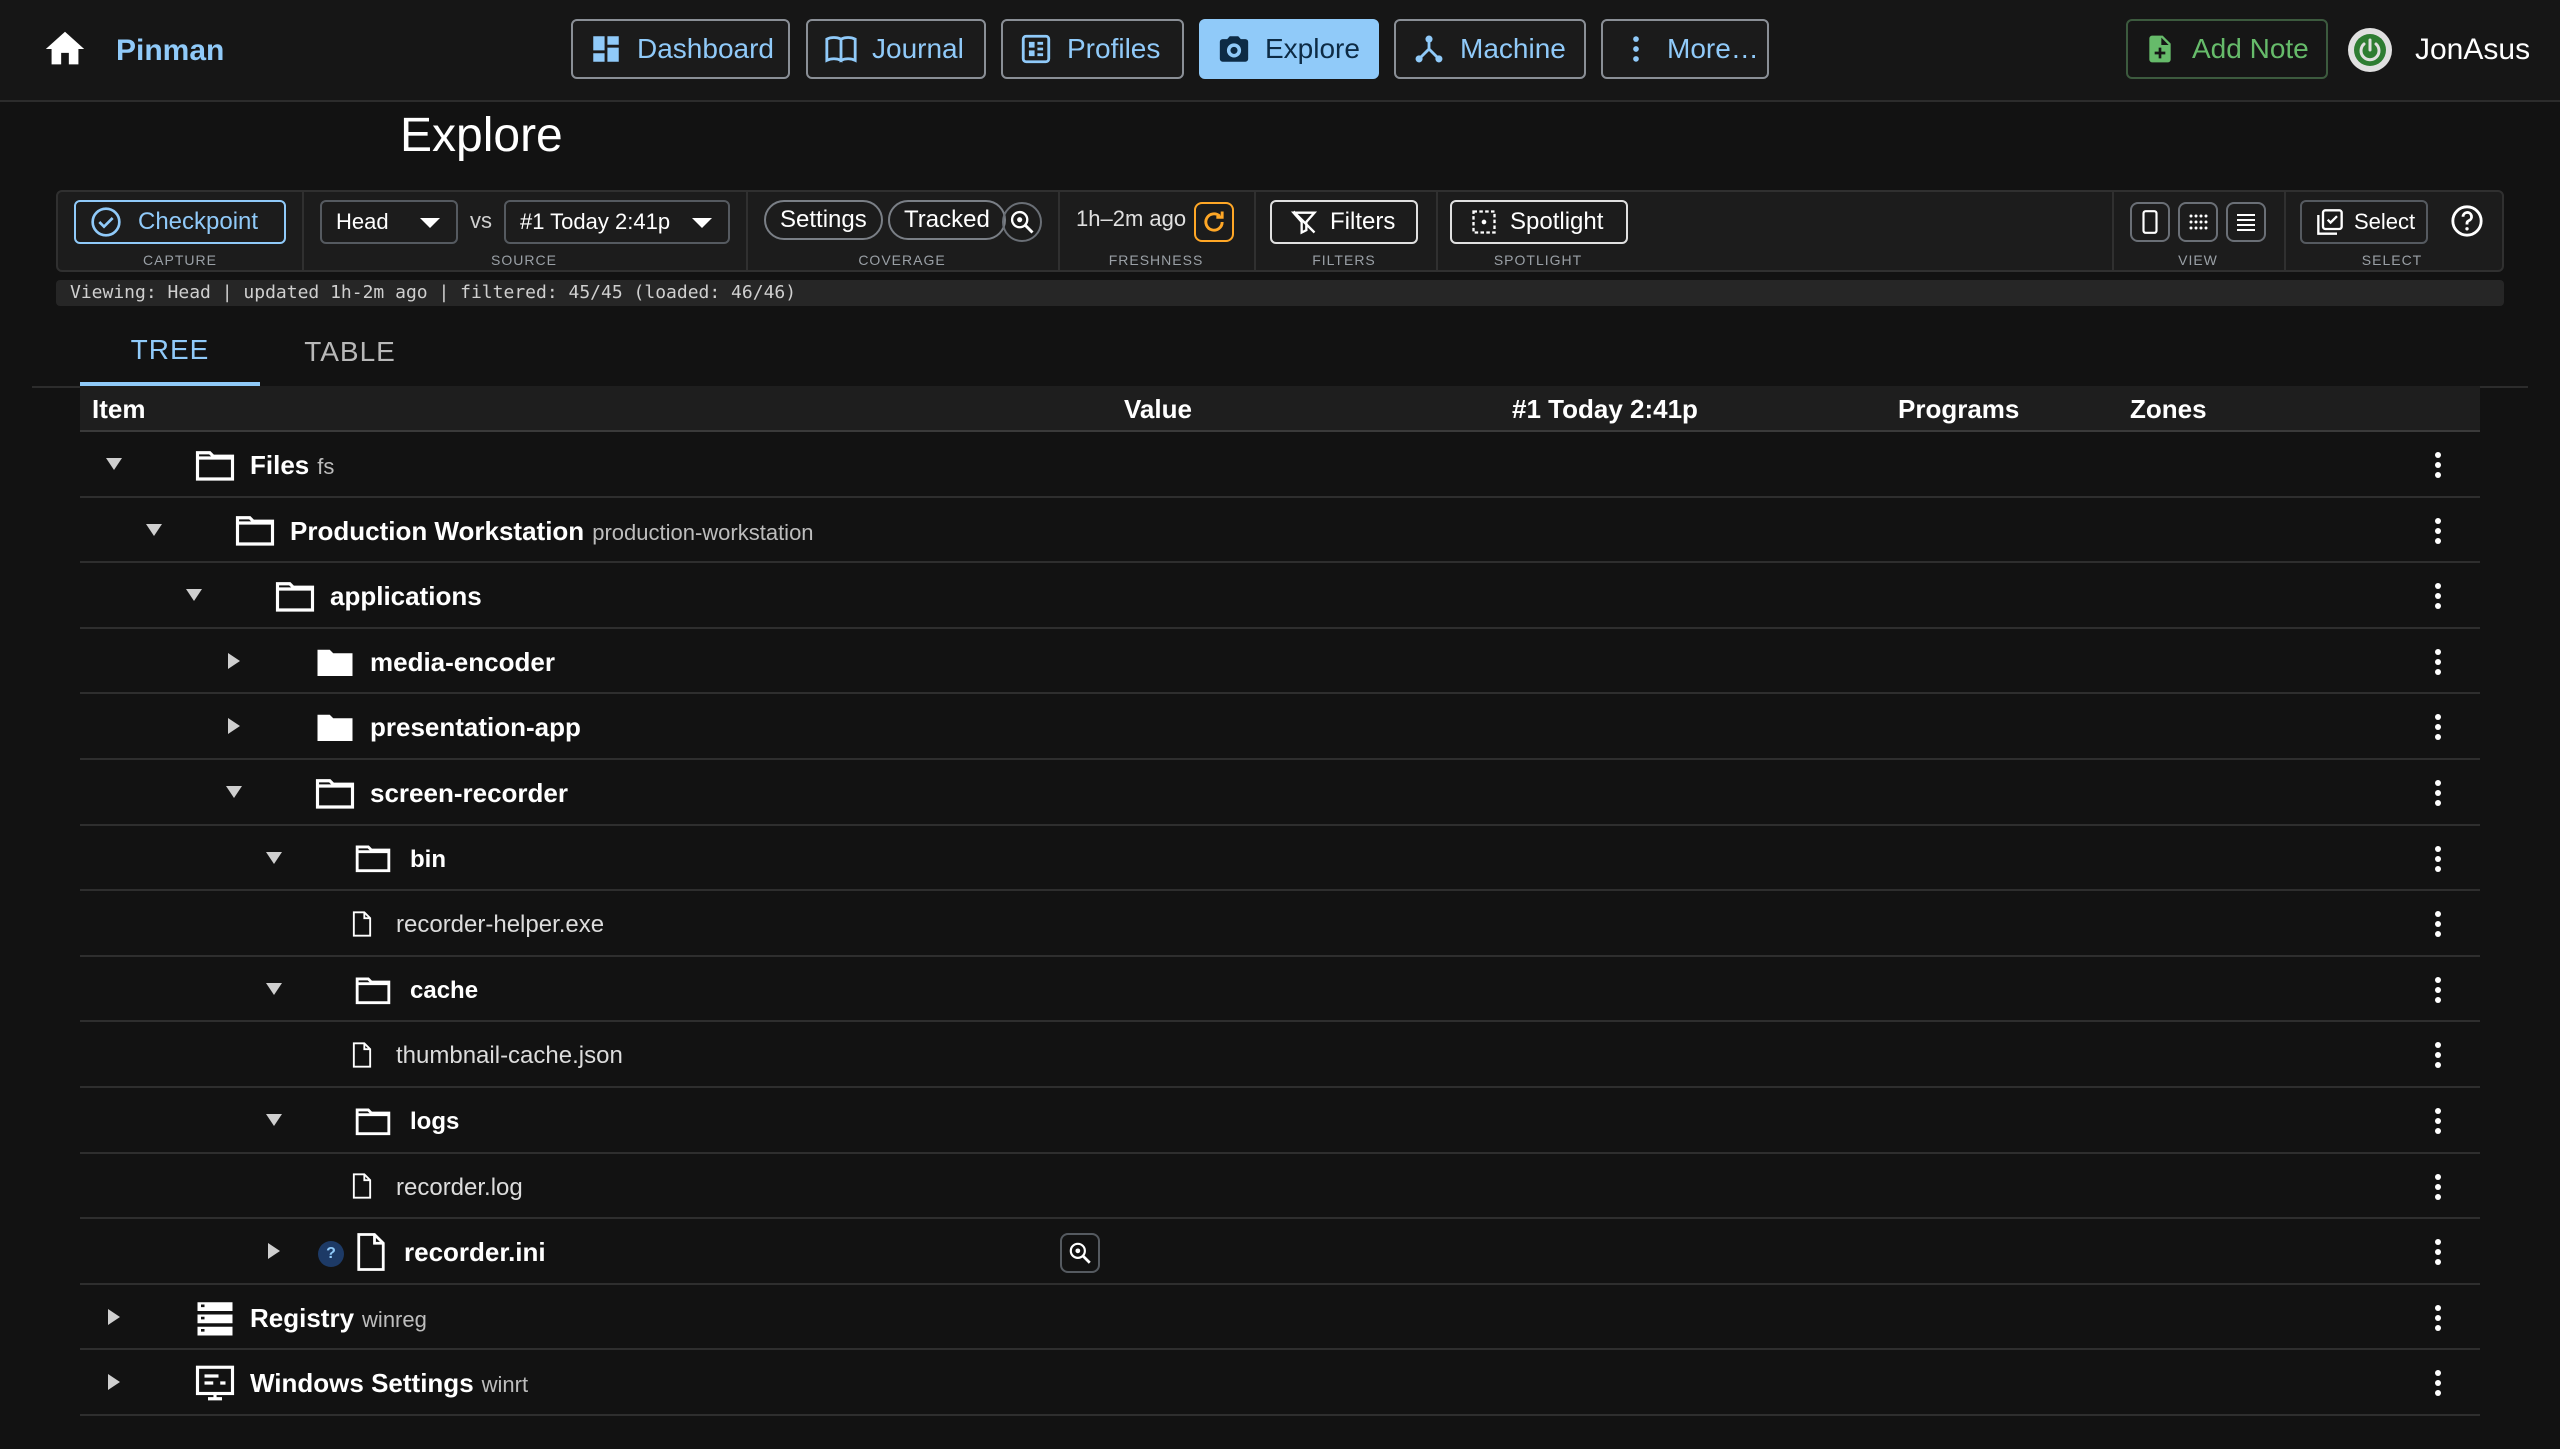 The width and height of the screenshot is (2560, 1449). I want to click on source-right-value: #1 Today 2:41p, so click(595, 221).